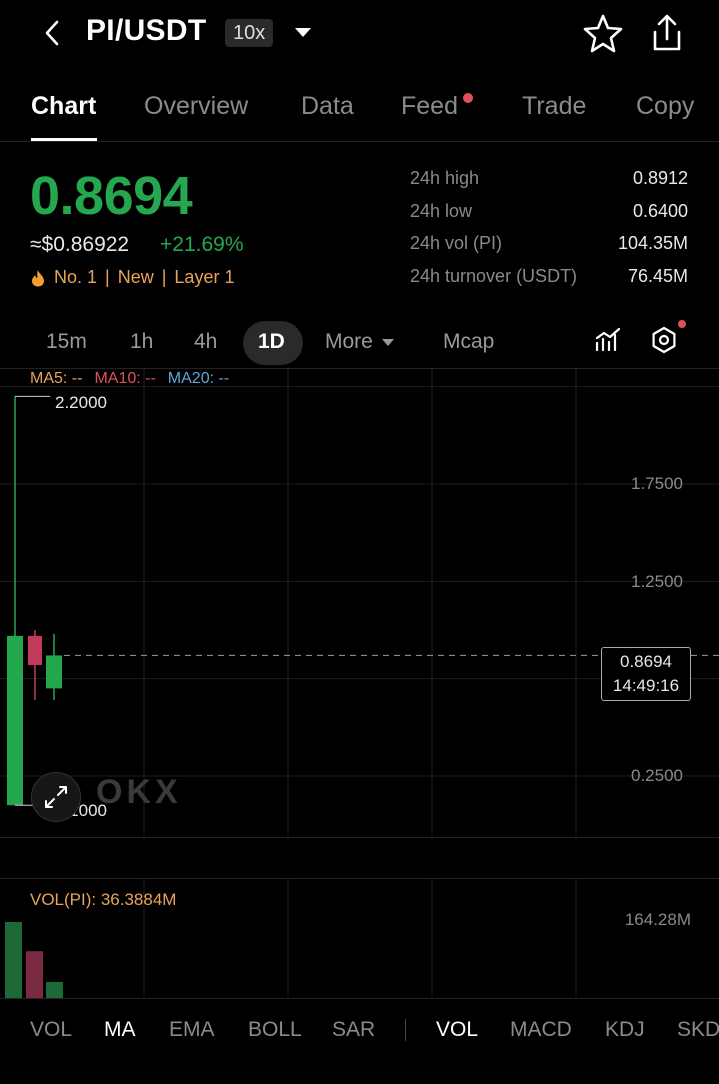 Image resolution: width=719 pixels, height=1084 pixels. What do you see at coordinates (541, 1030) in the screenshot?
I see `indicator-macd: MACD` at bounding box center [541, 1030].